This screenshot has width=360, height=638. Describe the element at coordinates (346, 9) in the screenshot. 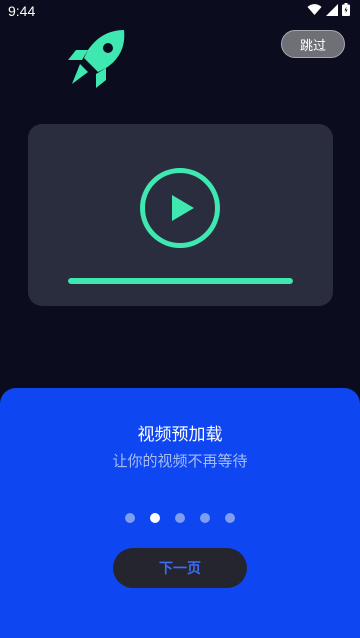

I see `battery-icon` at that location.